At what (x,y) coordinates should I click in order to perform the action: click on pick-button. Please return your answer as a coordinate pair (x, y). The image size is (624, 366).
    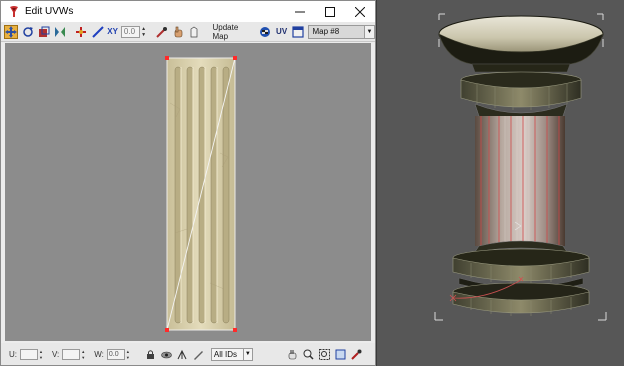
    Looking at the image, I should click on (161, 32).